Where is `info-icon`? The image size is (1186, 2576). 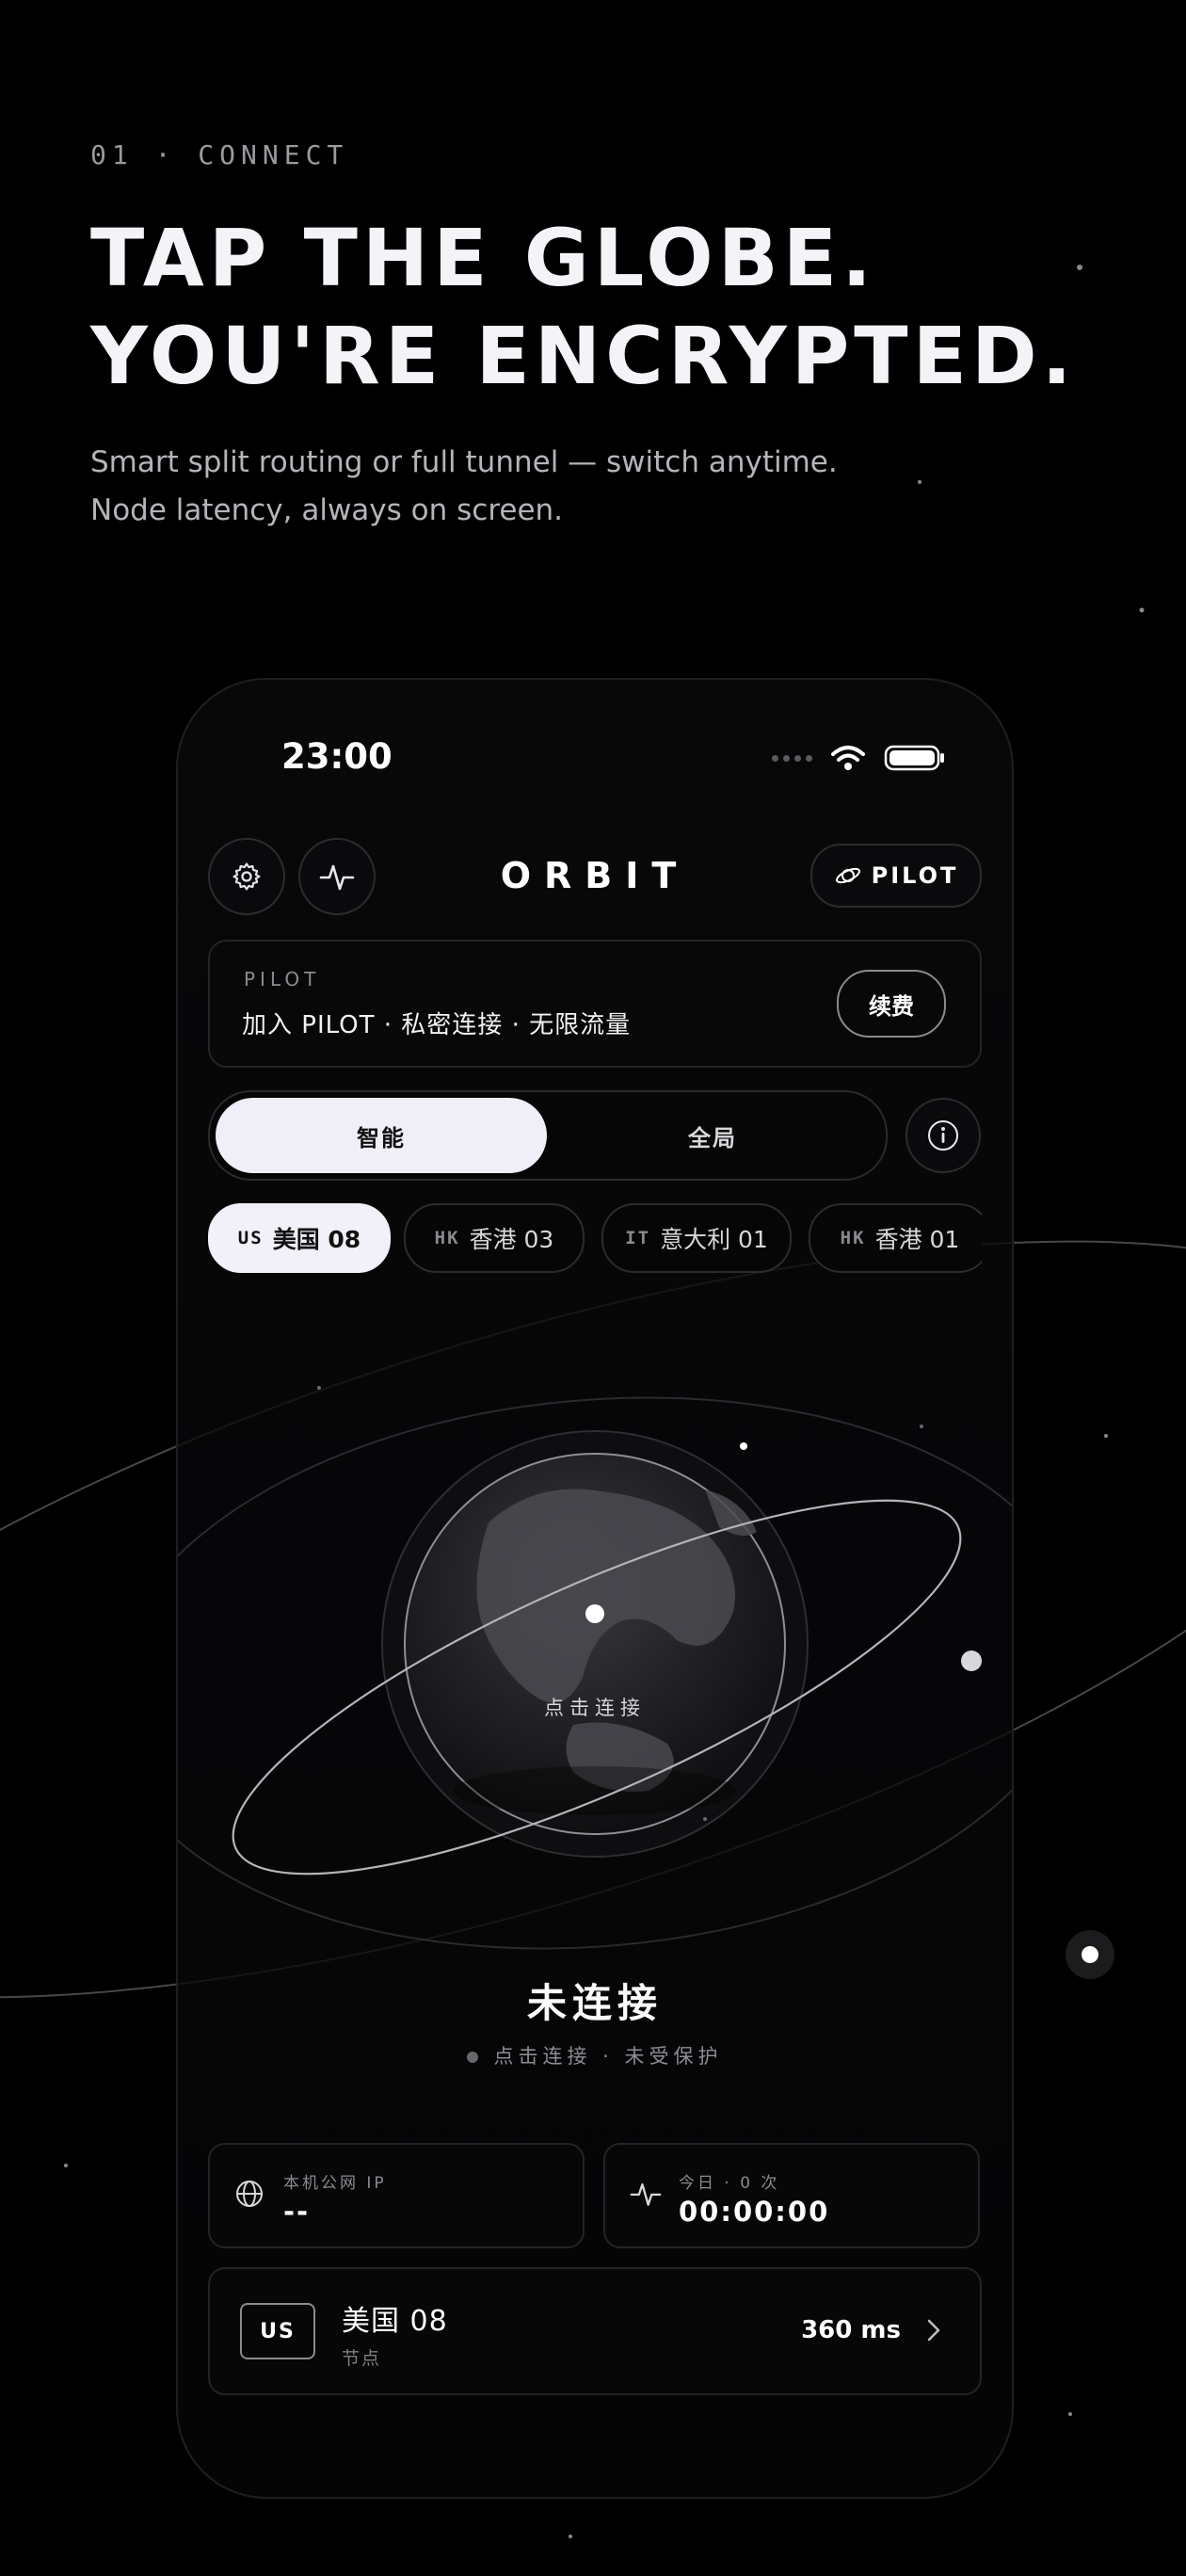 info-icon is located at coordinates (943, 1135).